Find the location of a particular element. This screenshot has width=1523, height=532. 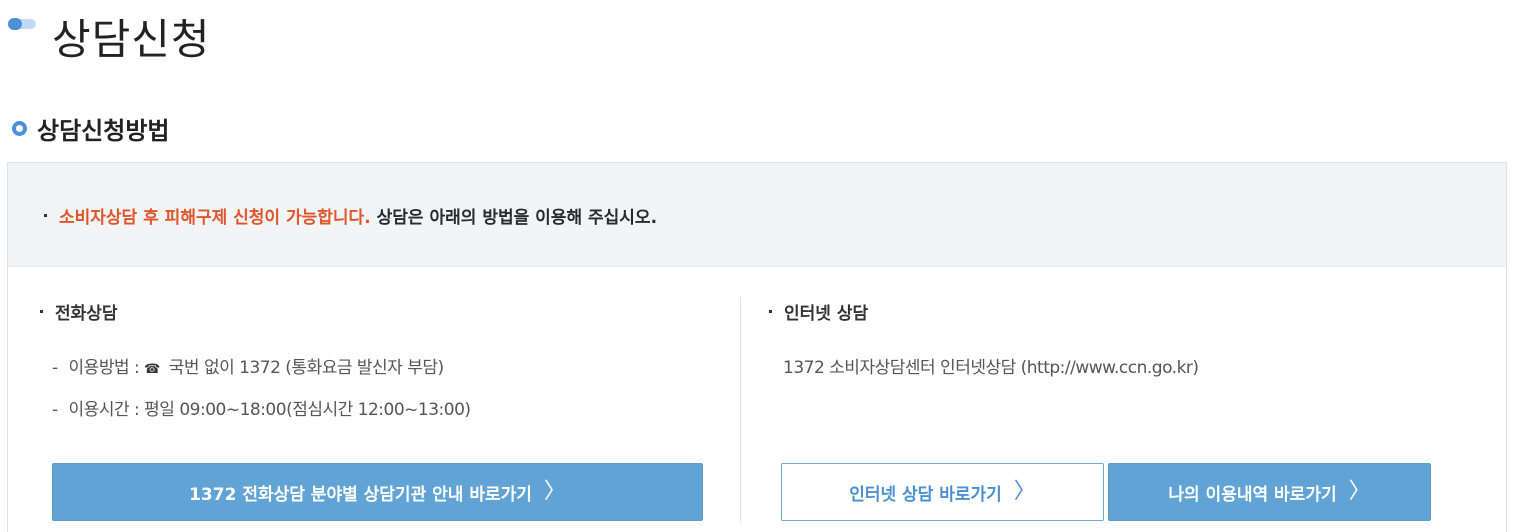

my-history-button: 나의 이용내역 바로가기 〉 is located at coordinates (1269, 492).